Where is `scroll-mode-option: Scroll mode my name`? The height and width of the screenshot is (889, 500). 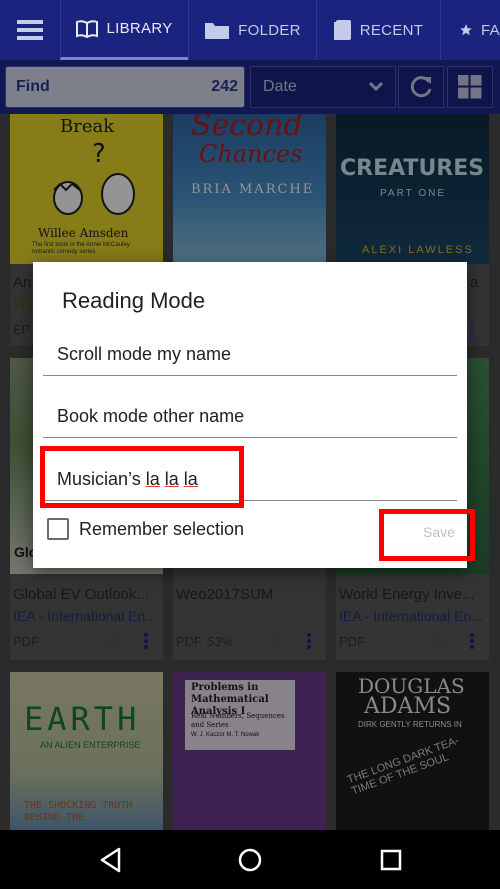 scroll-mode-option: Scroll mode my name is located at coordinates (250, 354).